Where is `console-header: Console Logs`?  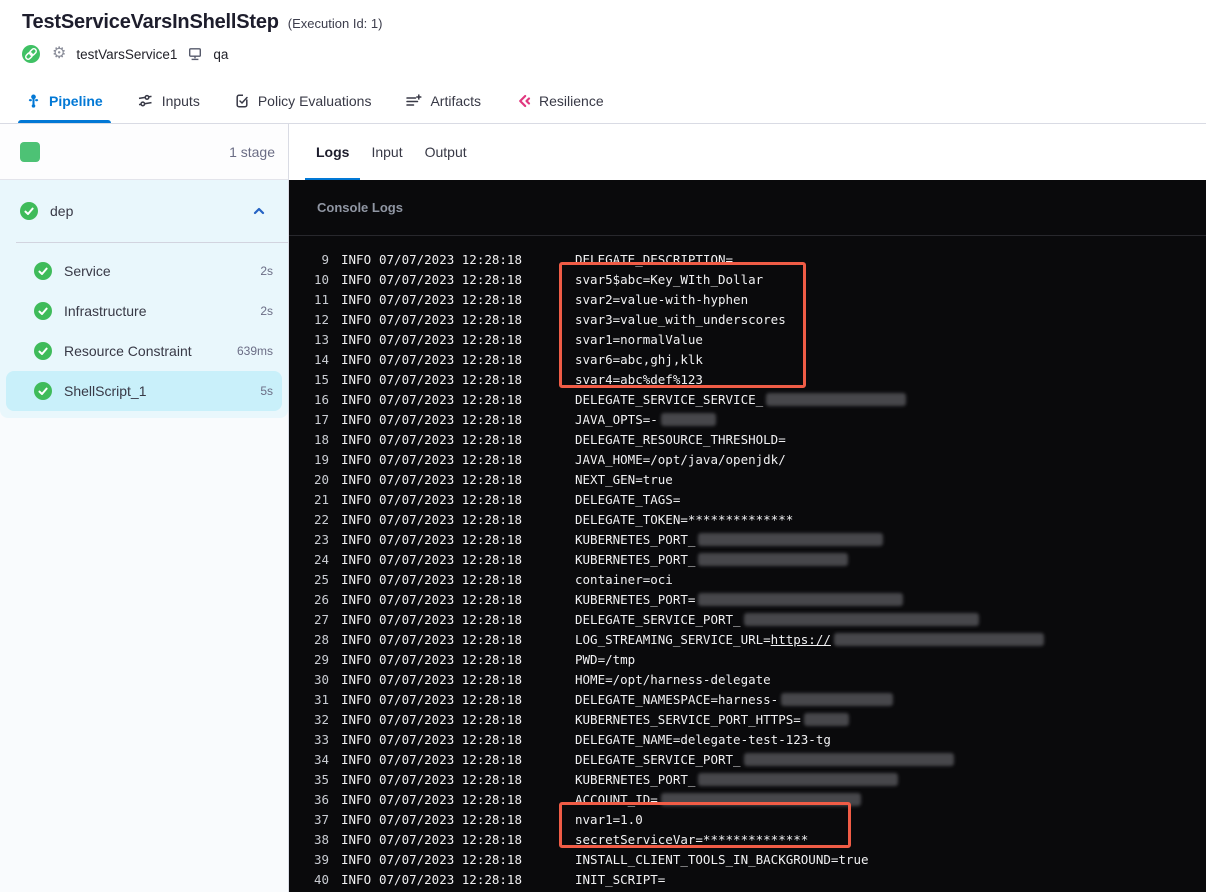 console-header: Console Logs is located at coordinates (747, 208).